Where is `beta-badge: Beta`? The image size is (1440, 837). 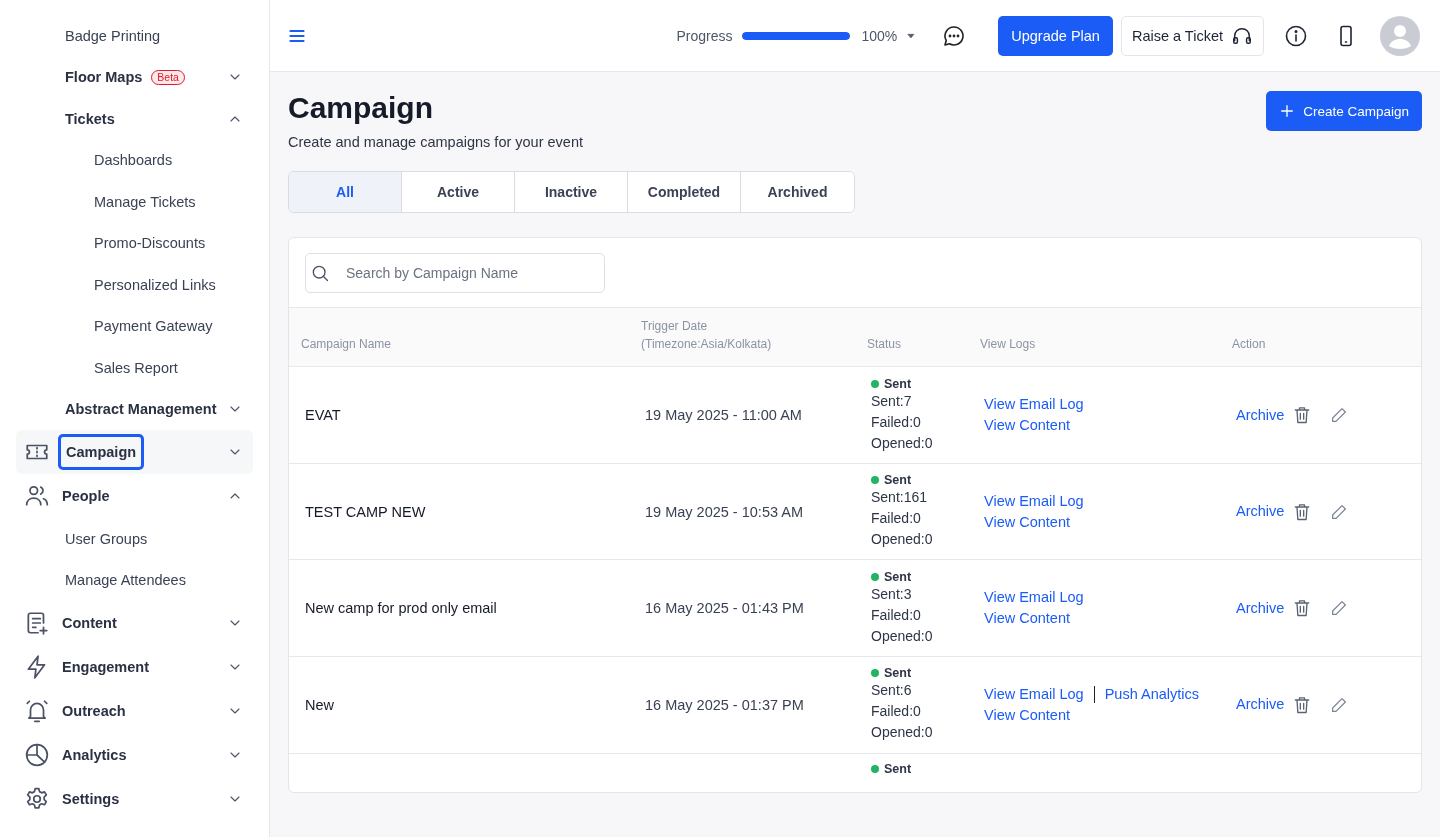
beta-badge: Beta is located at coordinates (168, 77).